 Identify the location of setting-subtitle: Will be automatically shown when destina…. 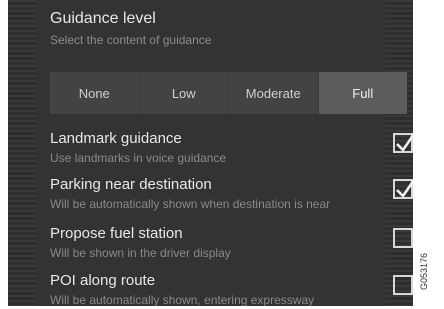
(190, 204).